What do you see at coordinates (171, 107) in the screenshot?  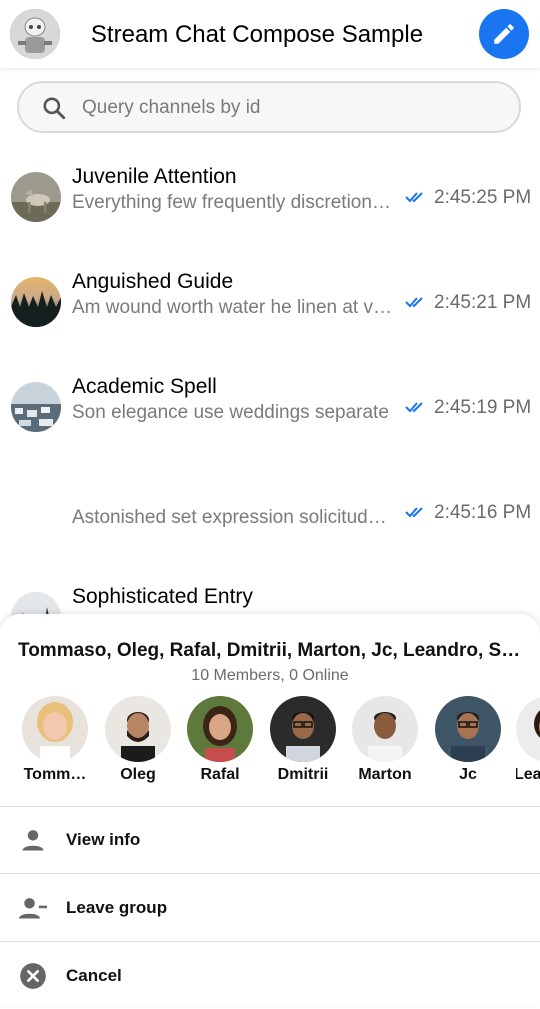 I see `search-placeholder: Query channels by id` at bounding box center [171, 107].